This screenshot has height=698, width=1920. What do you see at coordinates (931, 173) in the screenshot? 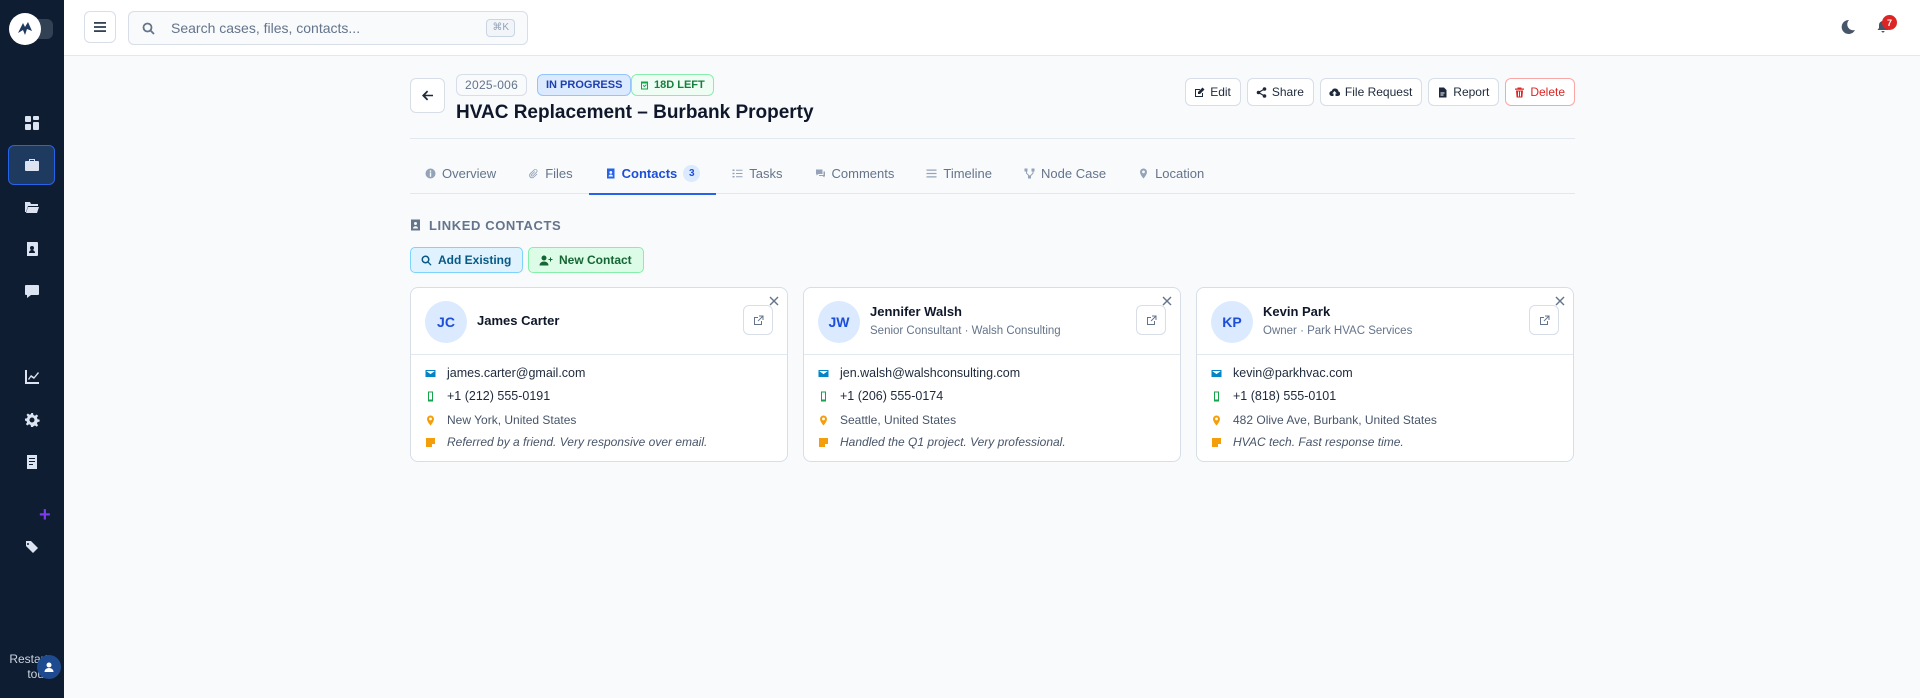
I see `timeline-icon` at bounding box center [931, 173].